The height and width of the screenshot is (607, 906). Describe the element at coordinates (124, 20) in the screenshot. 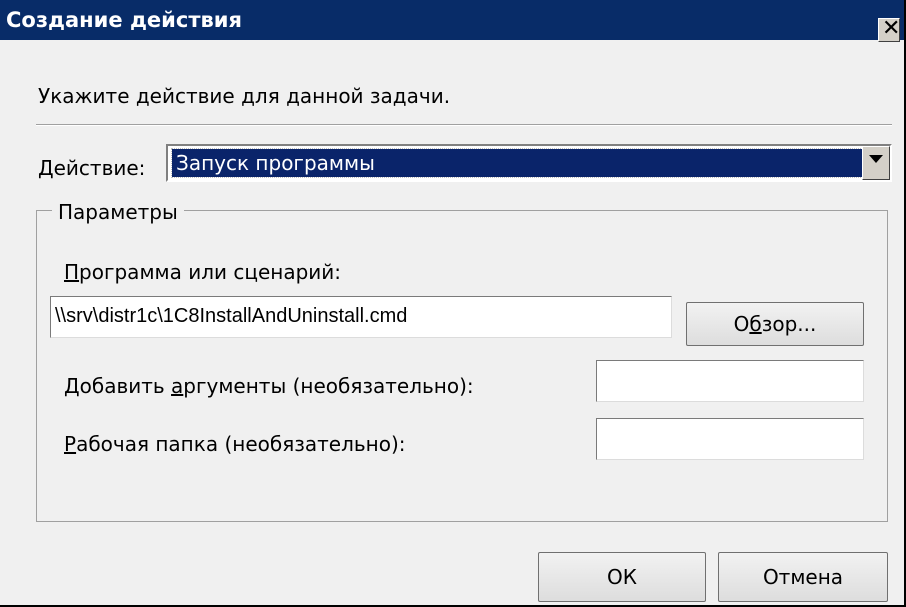

I see `window-title: Создание действия` at that location.